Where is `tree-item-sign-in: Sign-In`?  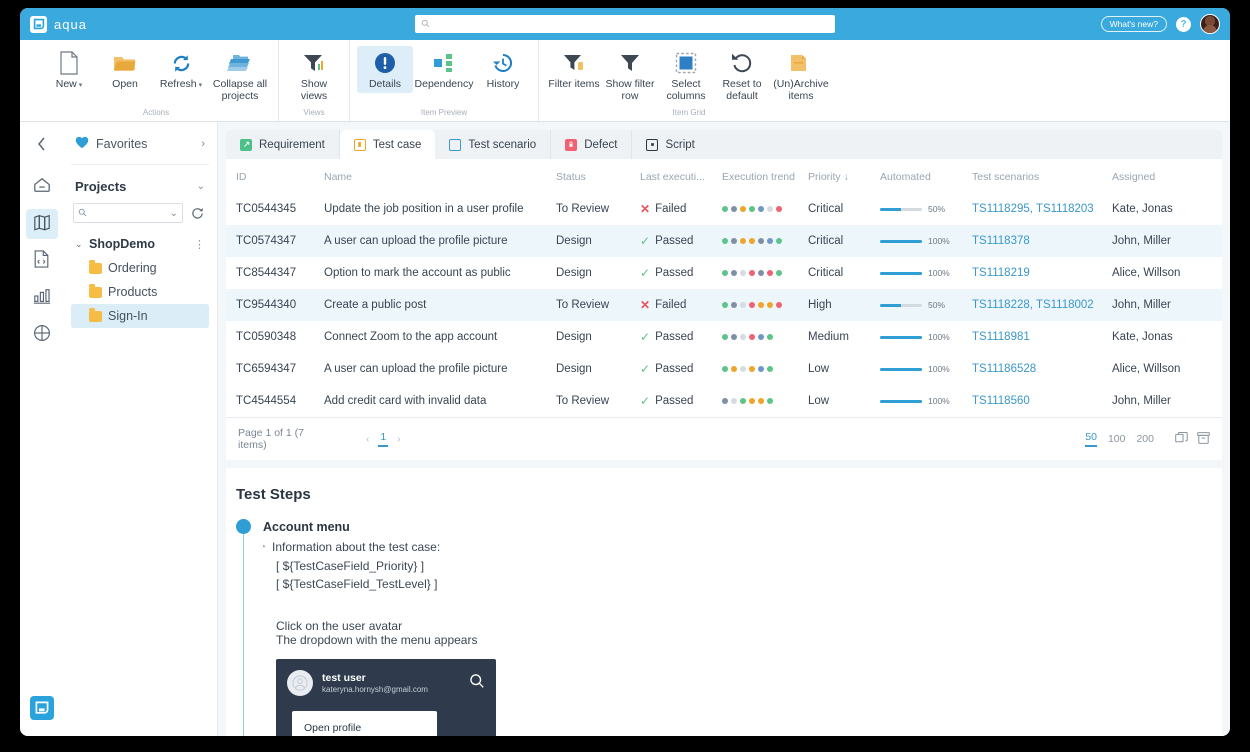 tree-item-sign-in: Sign-In is located at coordinates (140, 316).